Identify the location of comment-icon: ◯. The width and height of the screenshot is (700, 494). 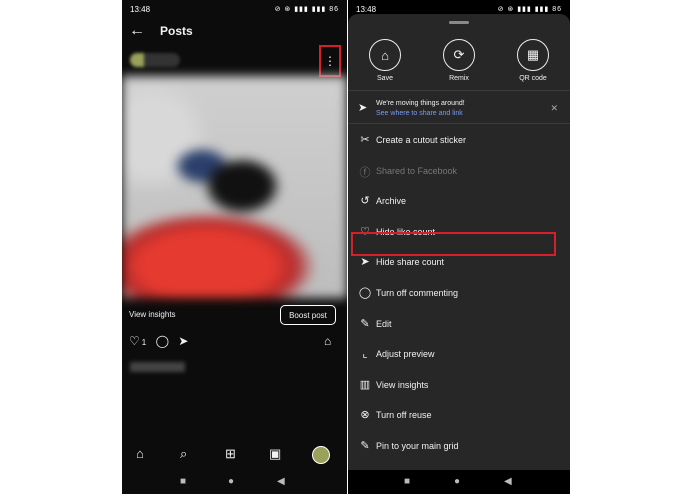
(162, 341).